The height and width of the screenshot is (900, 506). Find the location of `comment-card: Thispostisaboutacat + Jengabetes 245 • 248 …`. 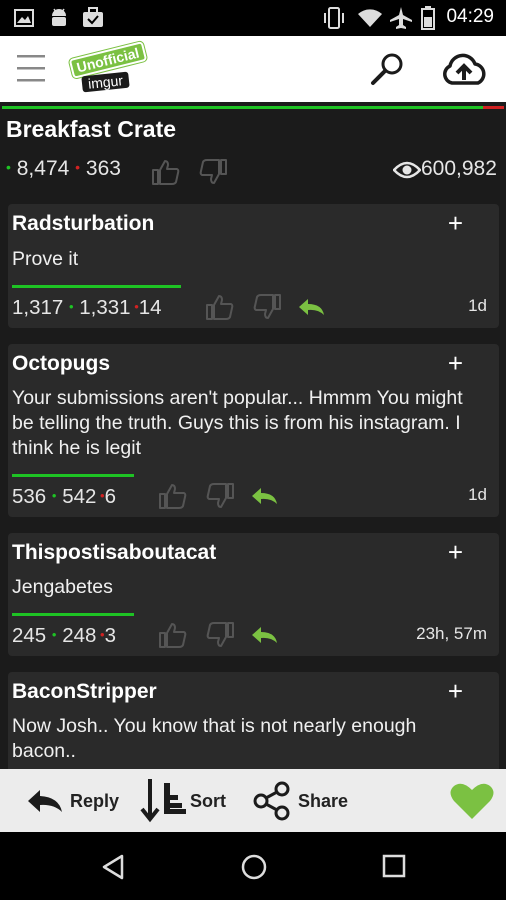

comment-card: Thispostisaboutacat + Jengabetes 245 • 248 … is located at coordinates (253, 594).